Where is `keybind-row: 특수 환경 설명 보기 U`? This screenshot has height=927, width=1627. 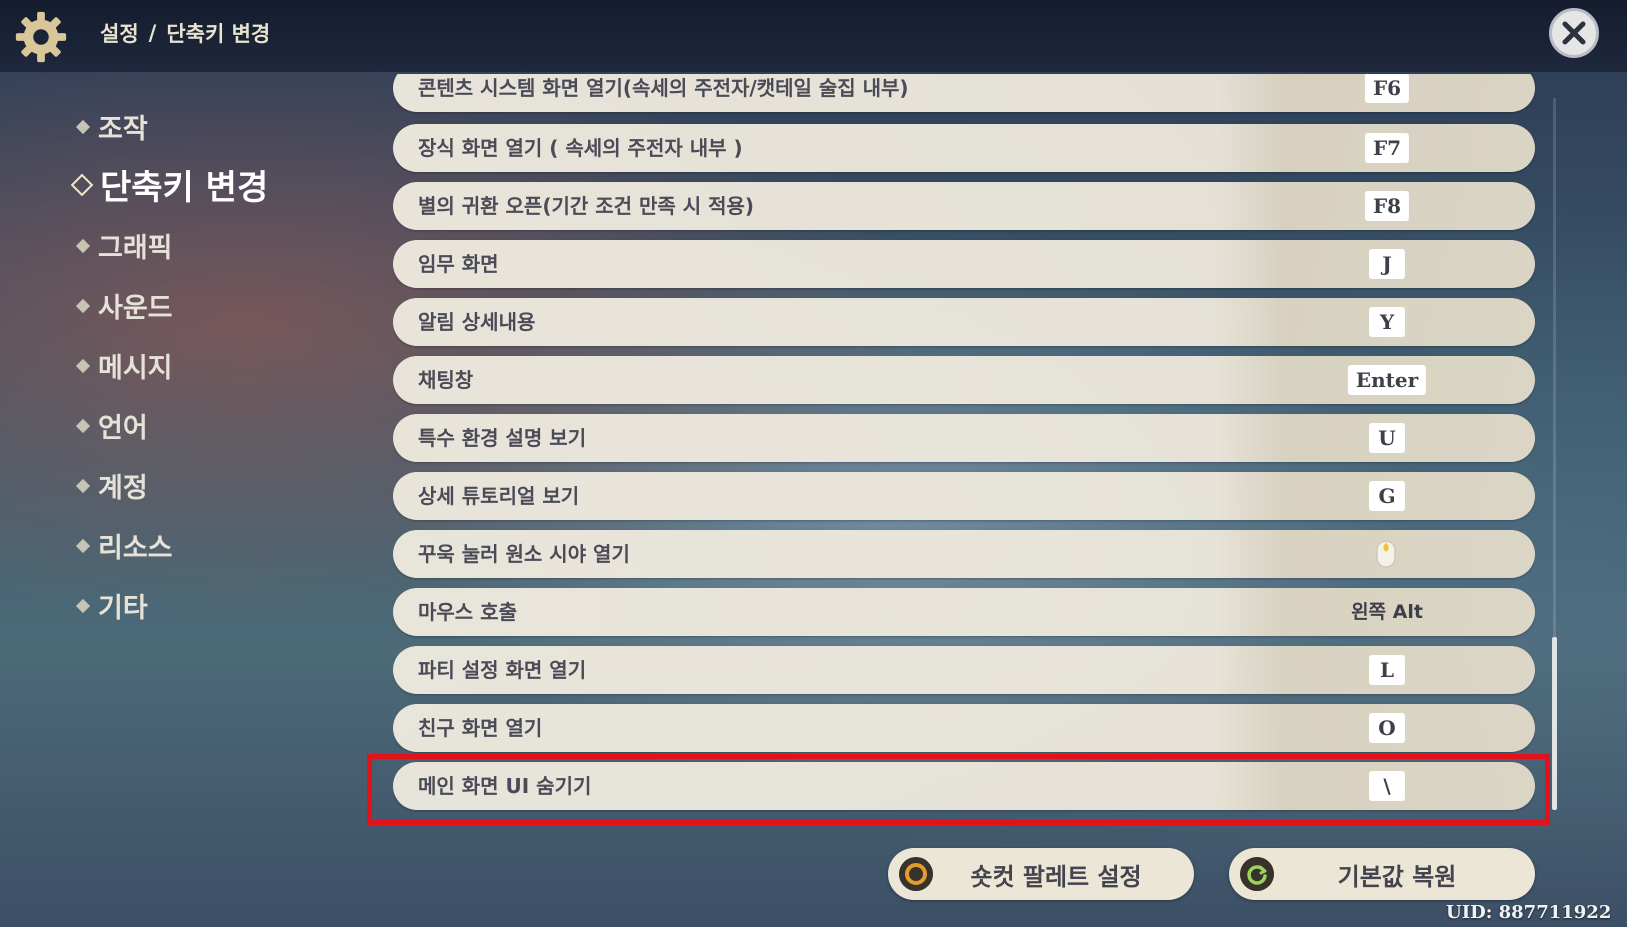
keybind-row: 특수 환경 설명 보기 U is located at coordinates (964, 438).